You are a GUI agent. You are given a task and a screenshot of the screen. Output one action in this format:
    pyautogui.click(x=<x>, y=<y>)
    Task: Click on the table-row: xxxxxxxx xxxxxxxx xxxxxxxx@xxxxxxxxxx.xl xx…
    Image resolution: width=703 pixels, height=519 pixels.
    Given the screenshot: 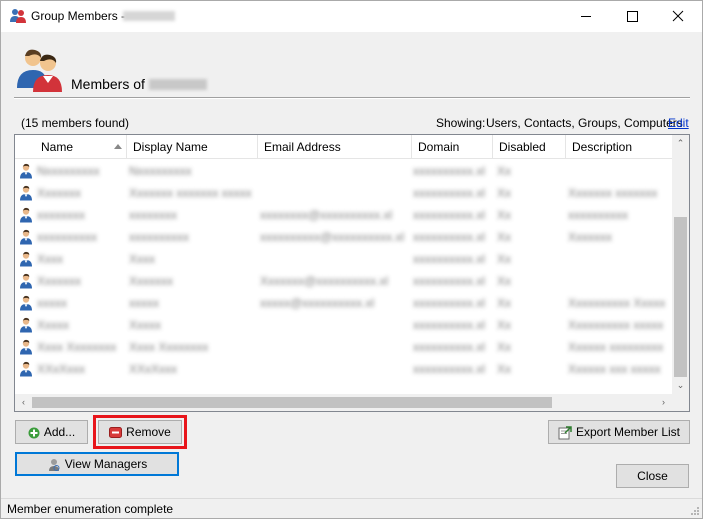 What is the action you would take?
    pyautogui.click(x=343, y=215)
    